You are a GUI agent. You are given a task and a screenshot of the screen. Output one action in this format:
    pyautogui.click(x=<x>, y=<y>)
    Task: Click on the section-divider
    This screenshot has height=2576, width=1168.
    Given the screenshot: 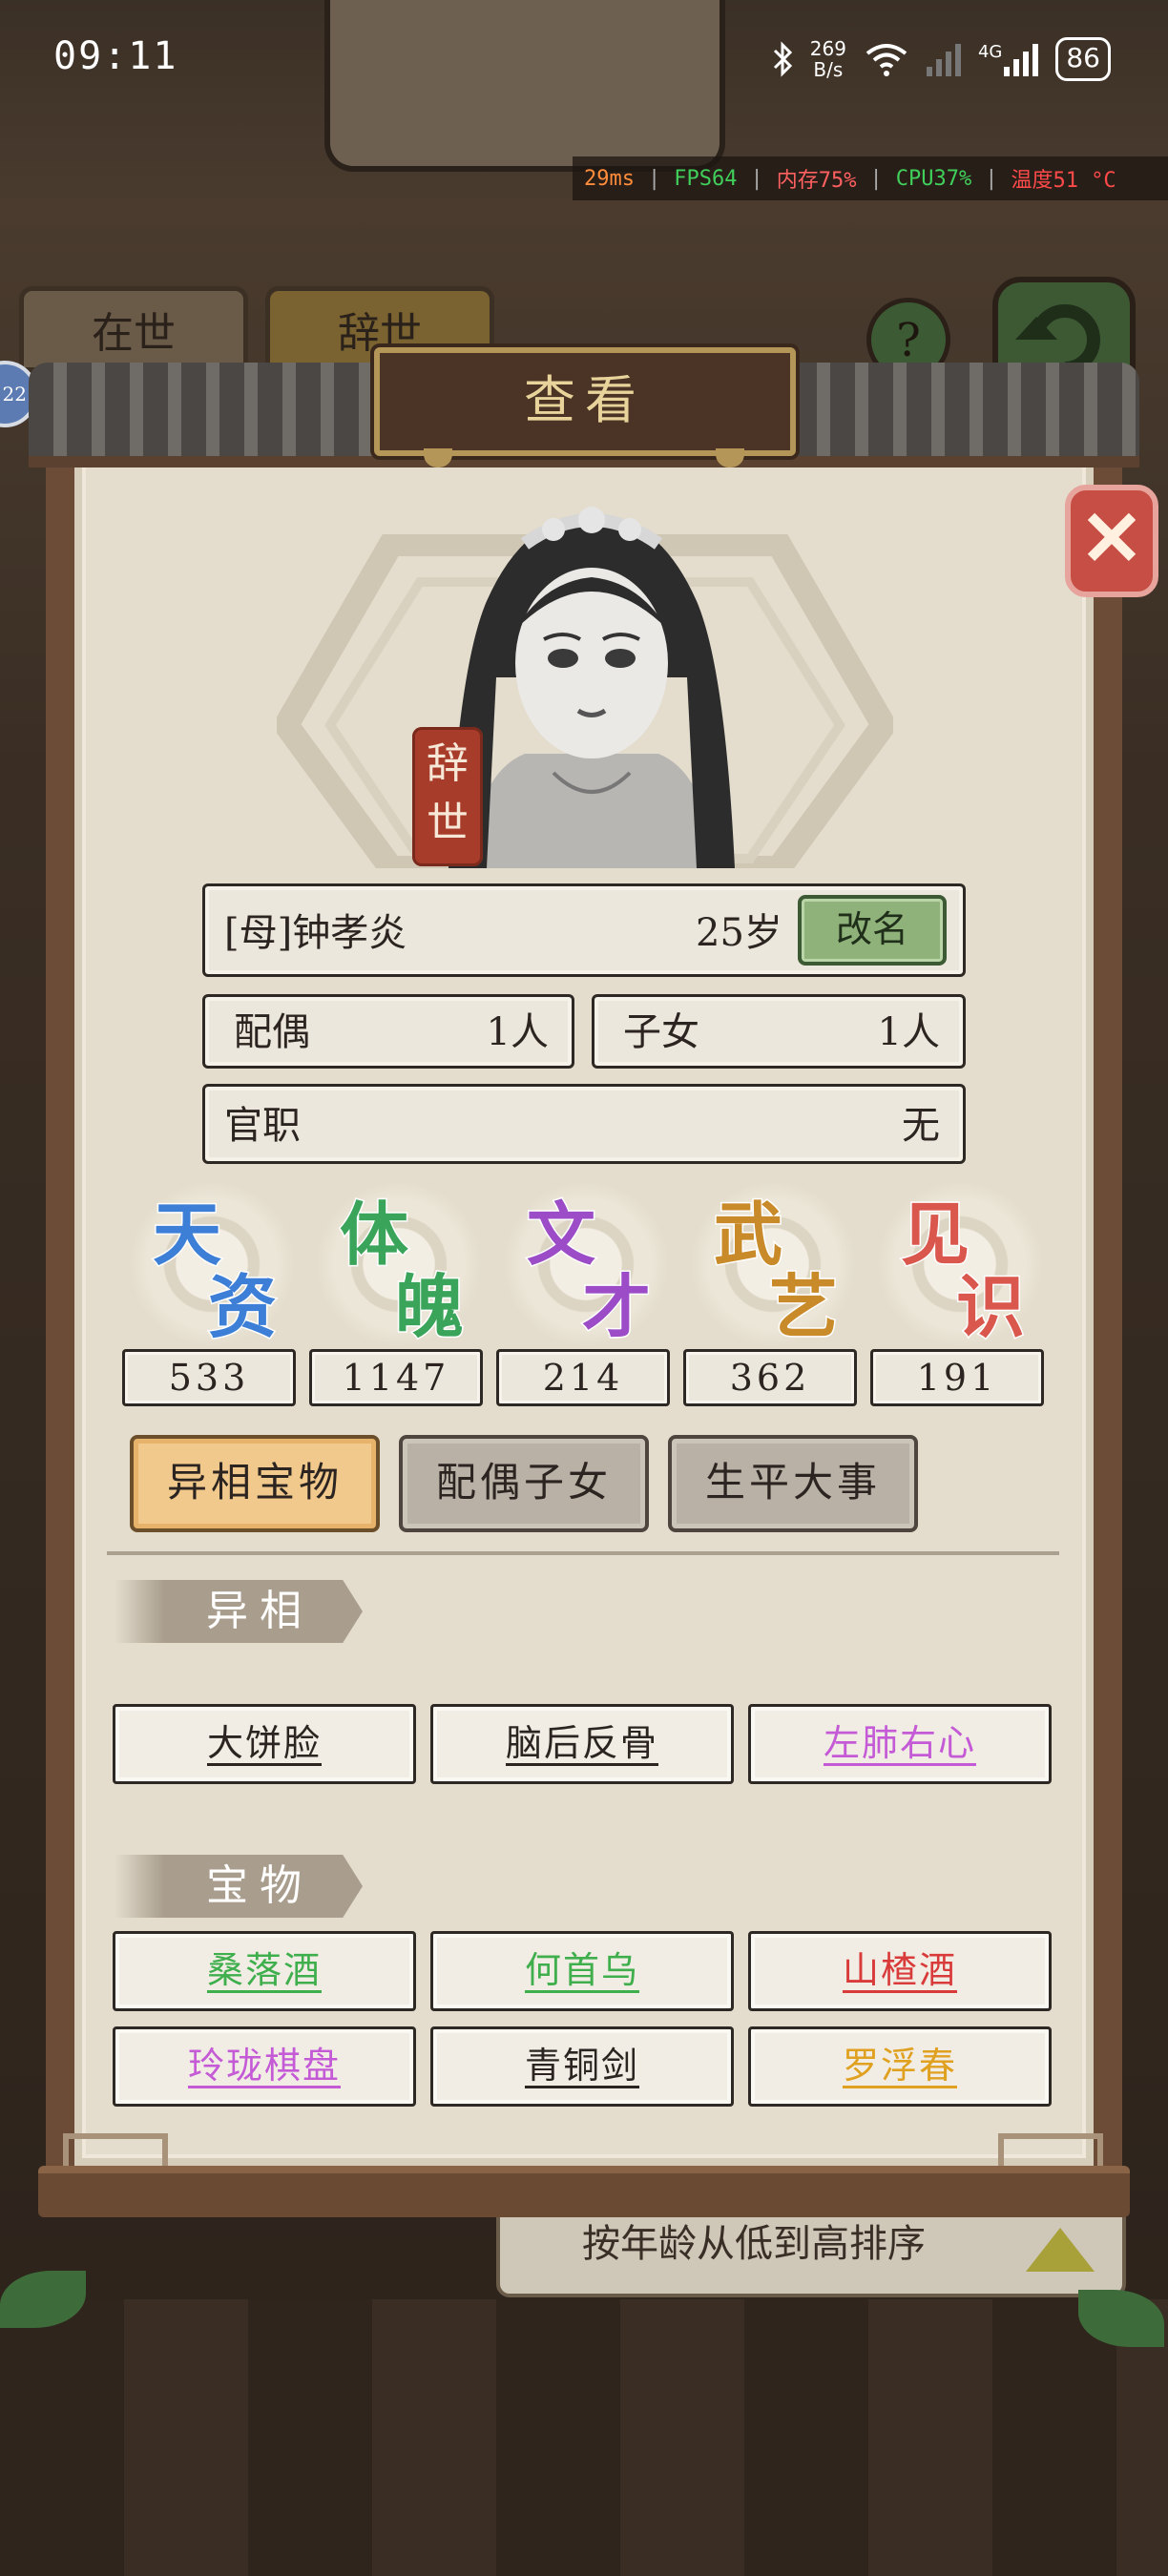 What is the action you would take?
    pyautogui.click(x=583, y=1553)
    